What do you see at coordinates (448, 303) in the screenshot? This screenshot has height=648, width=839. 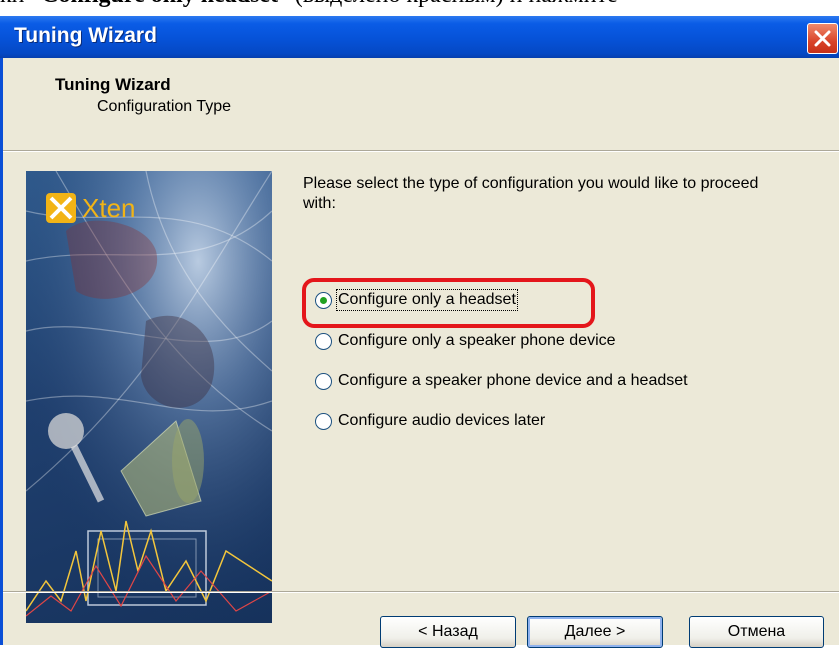 I see `red-highlight-box` at bounding box center [448, 303].